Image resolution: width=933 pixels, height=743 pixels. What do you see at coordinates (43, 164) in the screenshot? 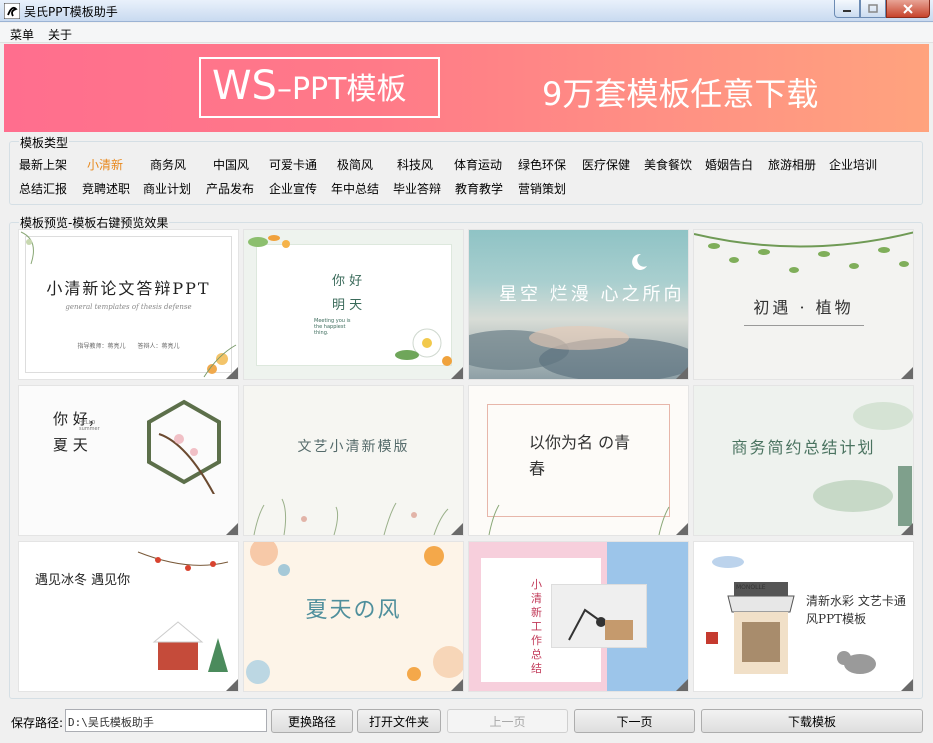
I see `category-link: 最新上架` at bounding box center [43, 164].